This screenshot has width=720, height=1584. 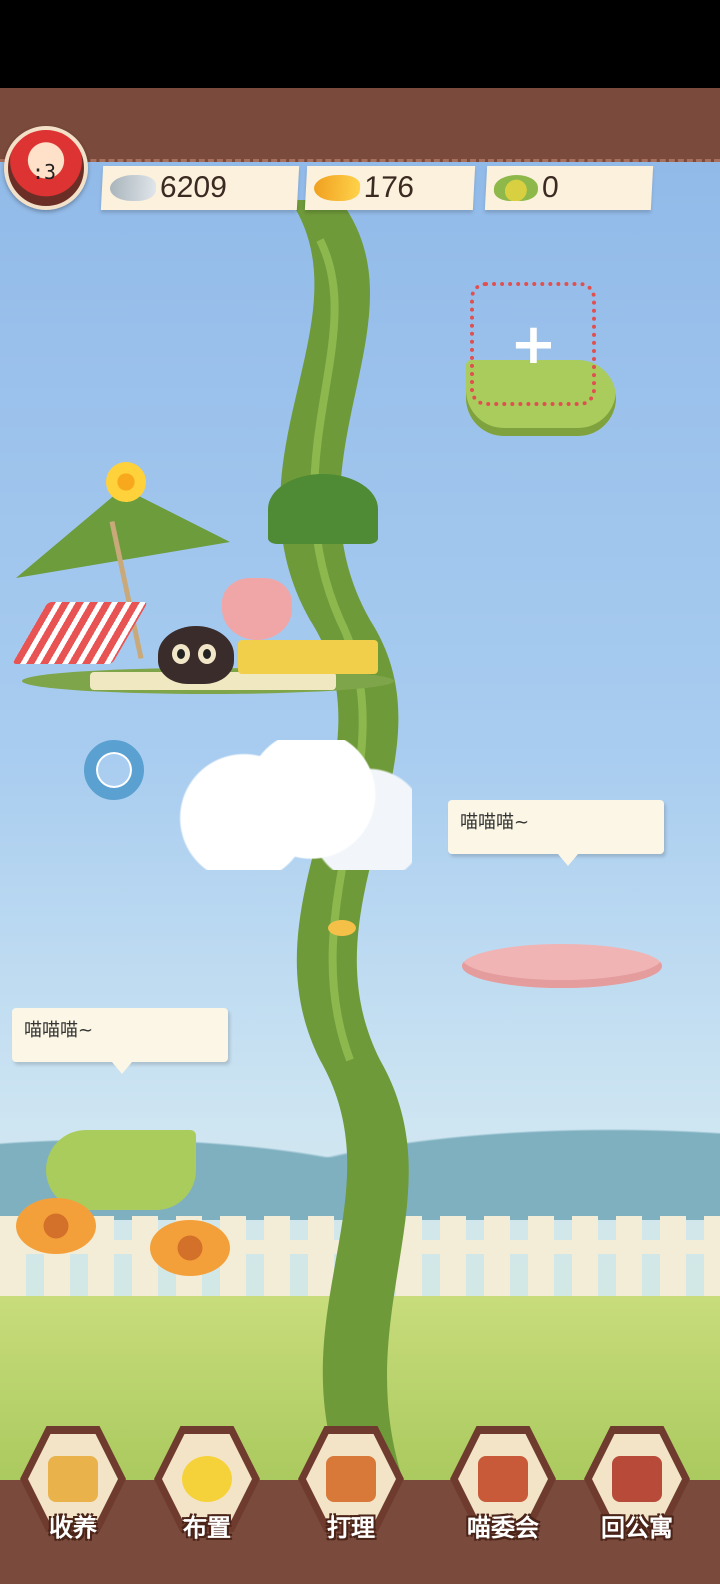 I want to click on nav-adopt-button: 收养, so click(x=73, y=1487).